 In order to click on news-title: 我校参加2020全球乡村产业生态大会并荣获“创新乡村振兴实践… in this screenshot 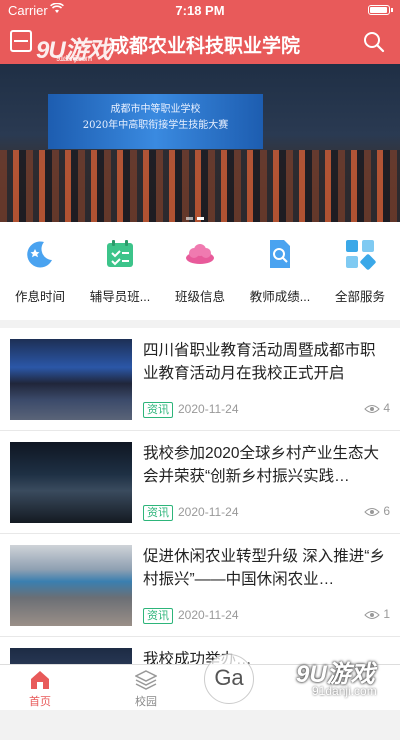, I will do `click(261, 465)`.